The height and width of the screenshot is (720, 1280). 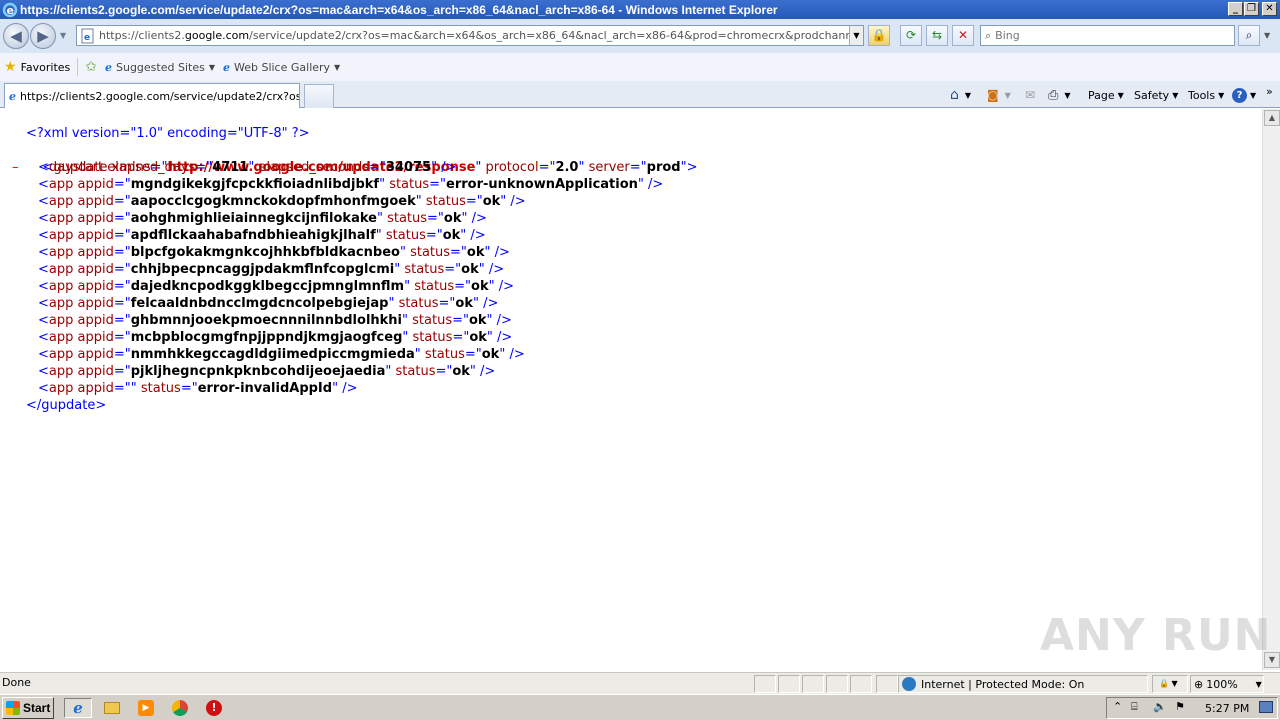 What do you see at coordinates (15, 167) in the screenshot?
I see `collapse-toggle: –` at bounding box center [15, 167].